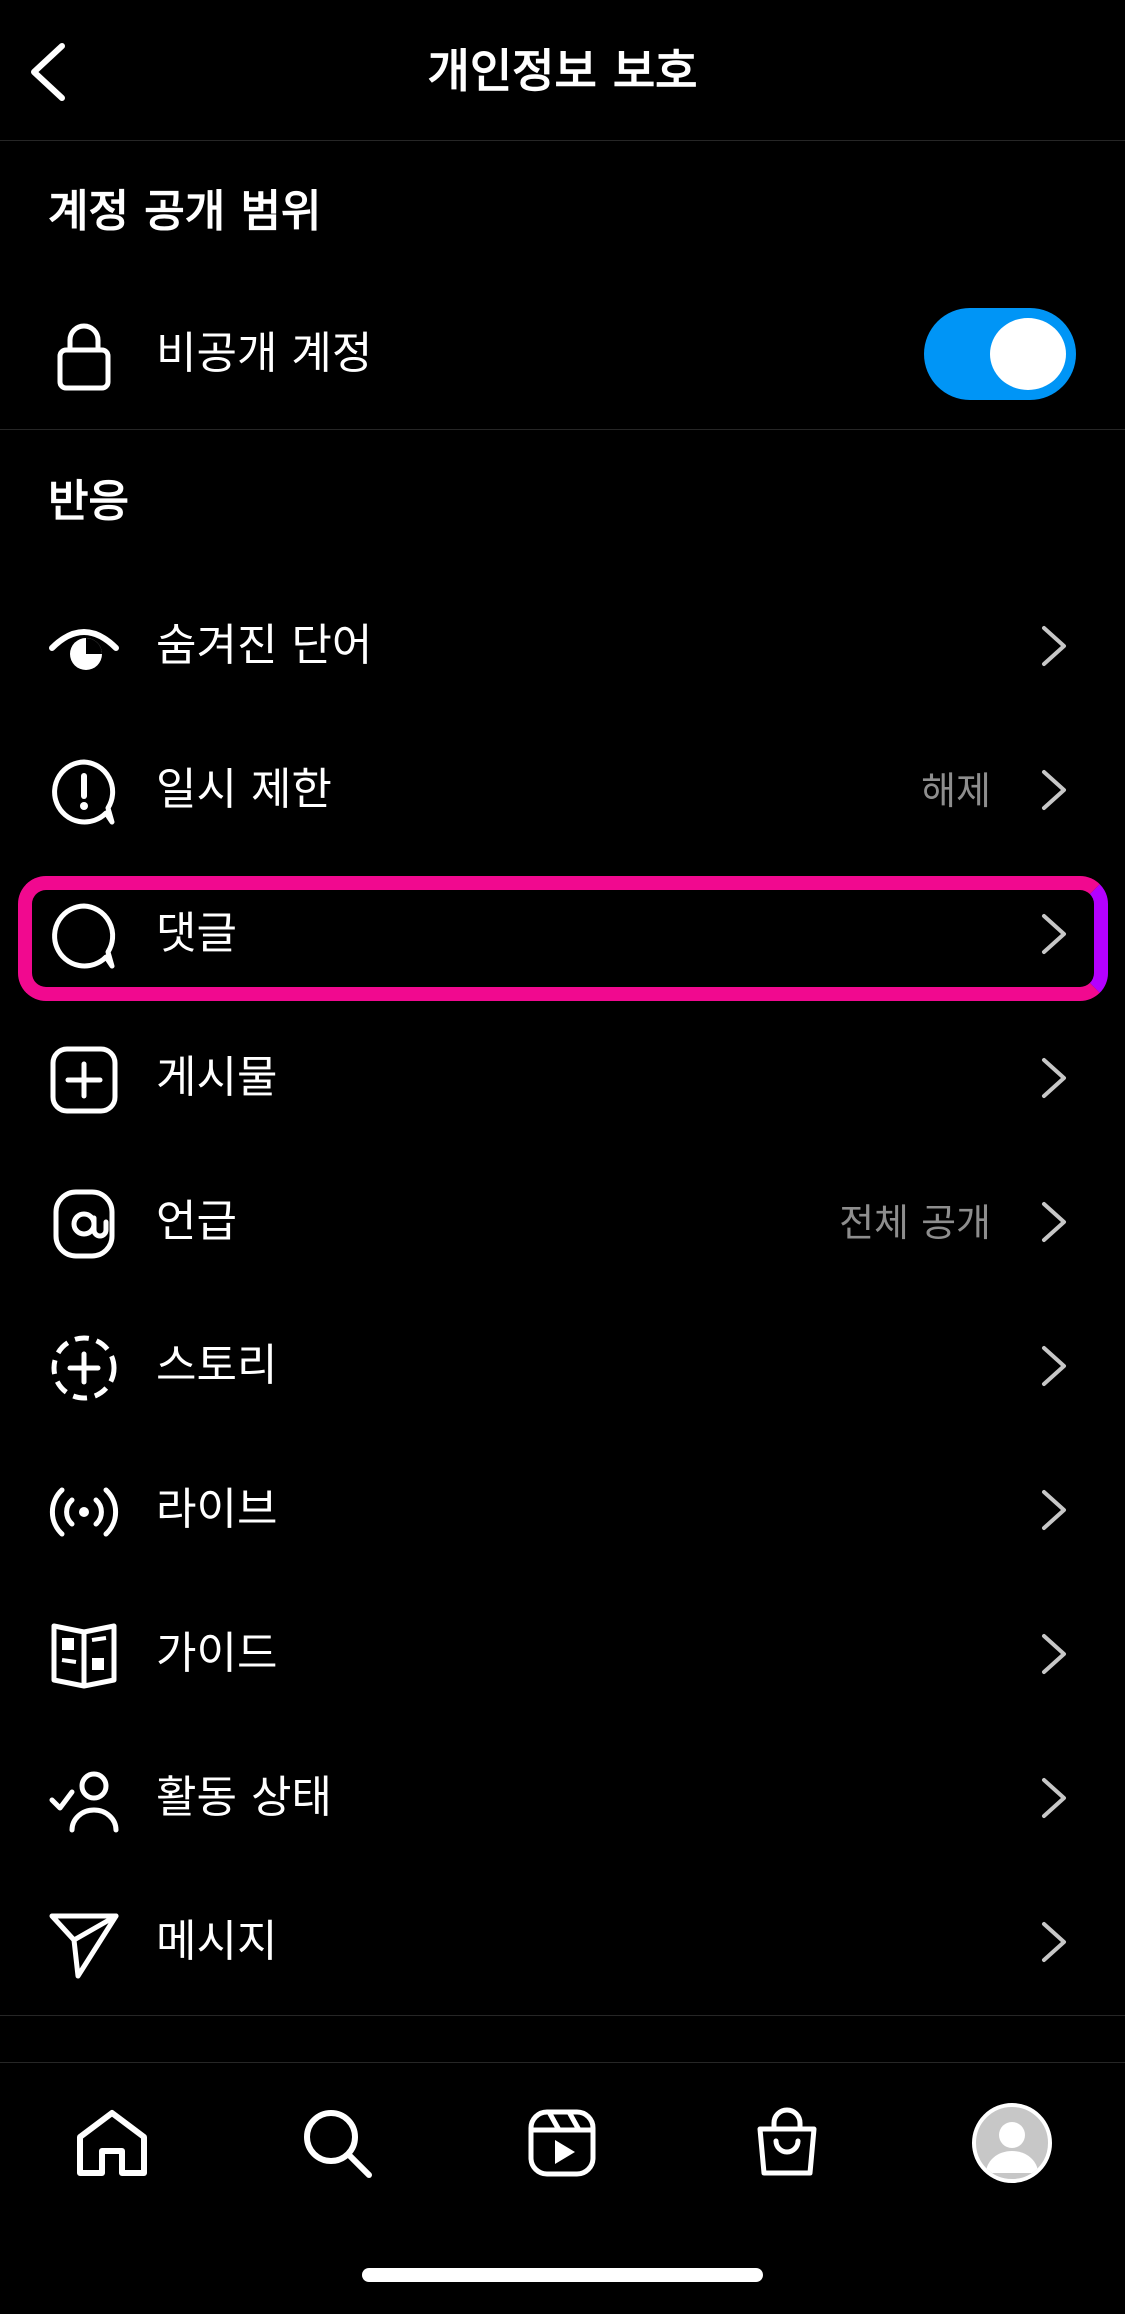 This screenshot has width=1125, height=2314. What do you see at coordinates (563, 938) in the screenshot?
I see `highlight-box` at bounding box center [563, 938].